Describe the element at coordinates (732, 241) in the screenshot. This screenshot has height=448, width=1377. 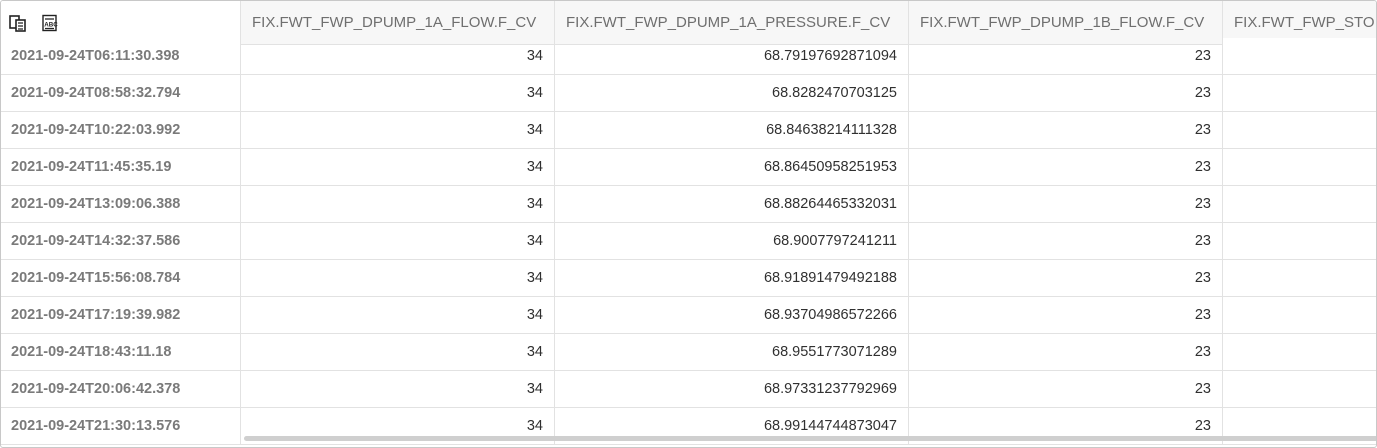
I see `cell-1a-pressure: 68.9007797241211` at that location.